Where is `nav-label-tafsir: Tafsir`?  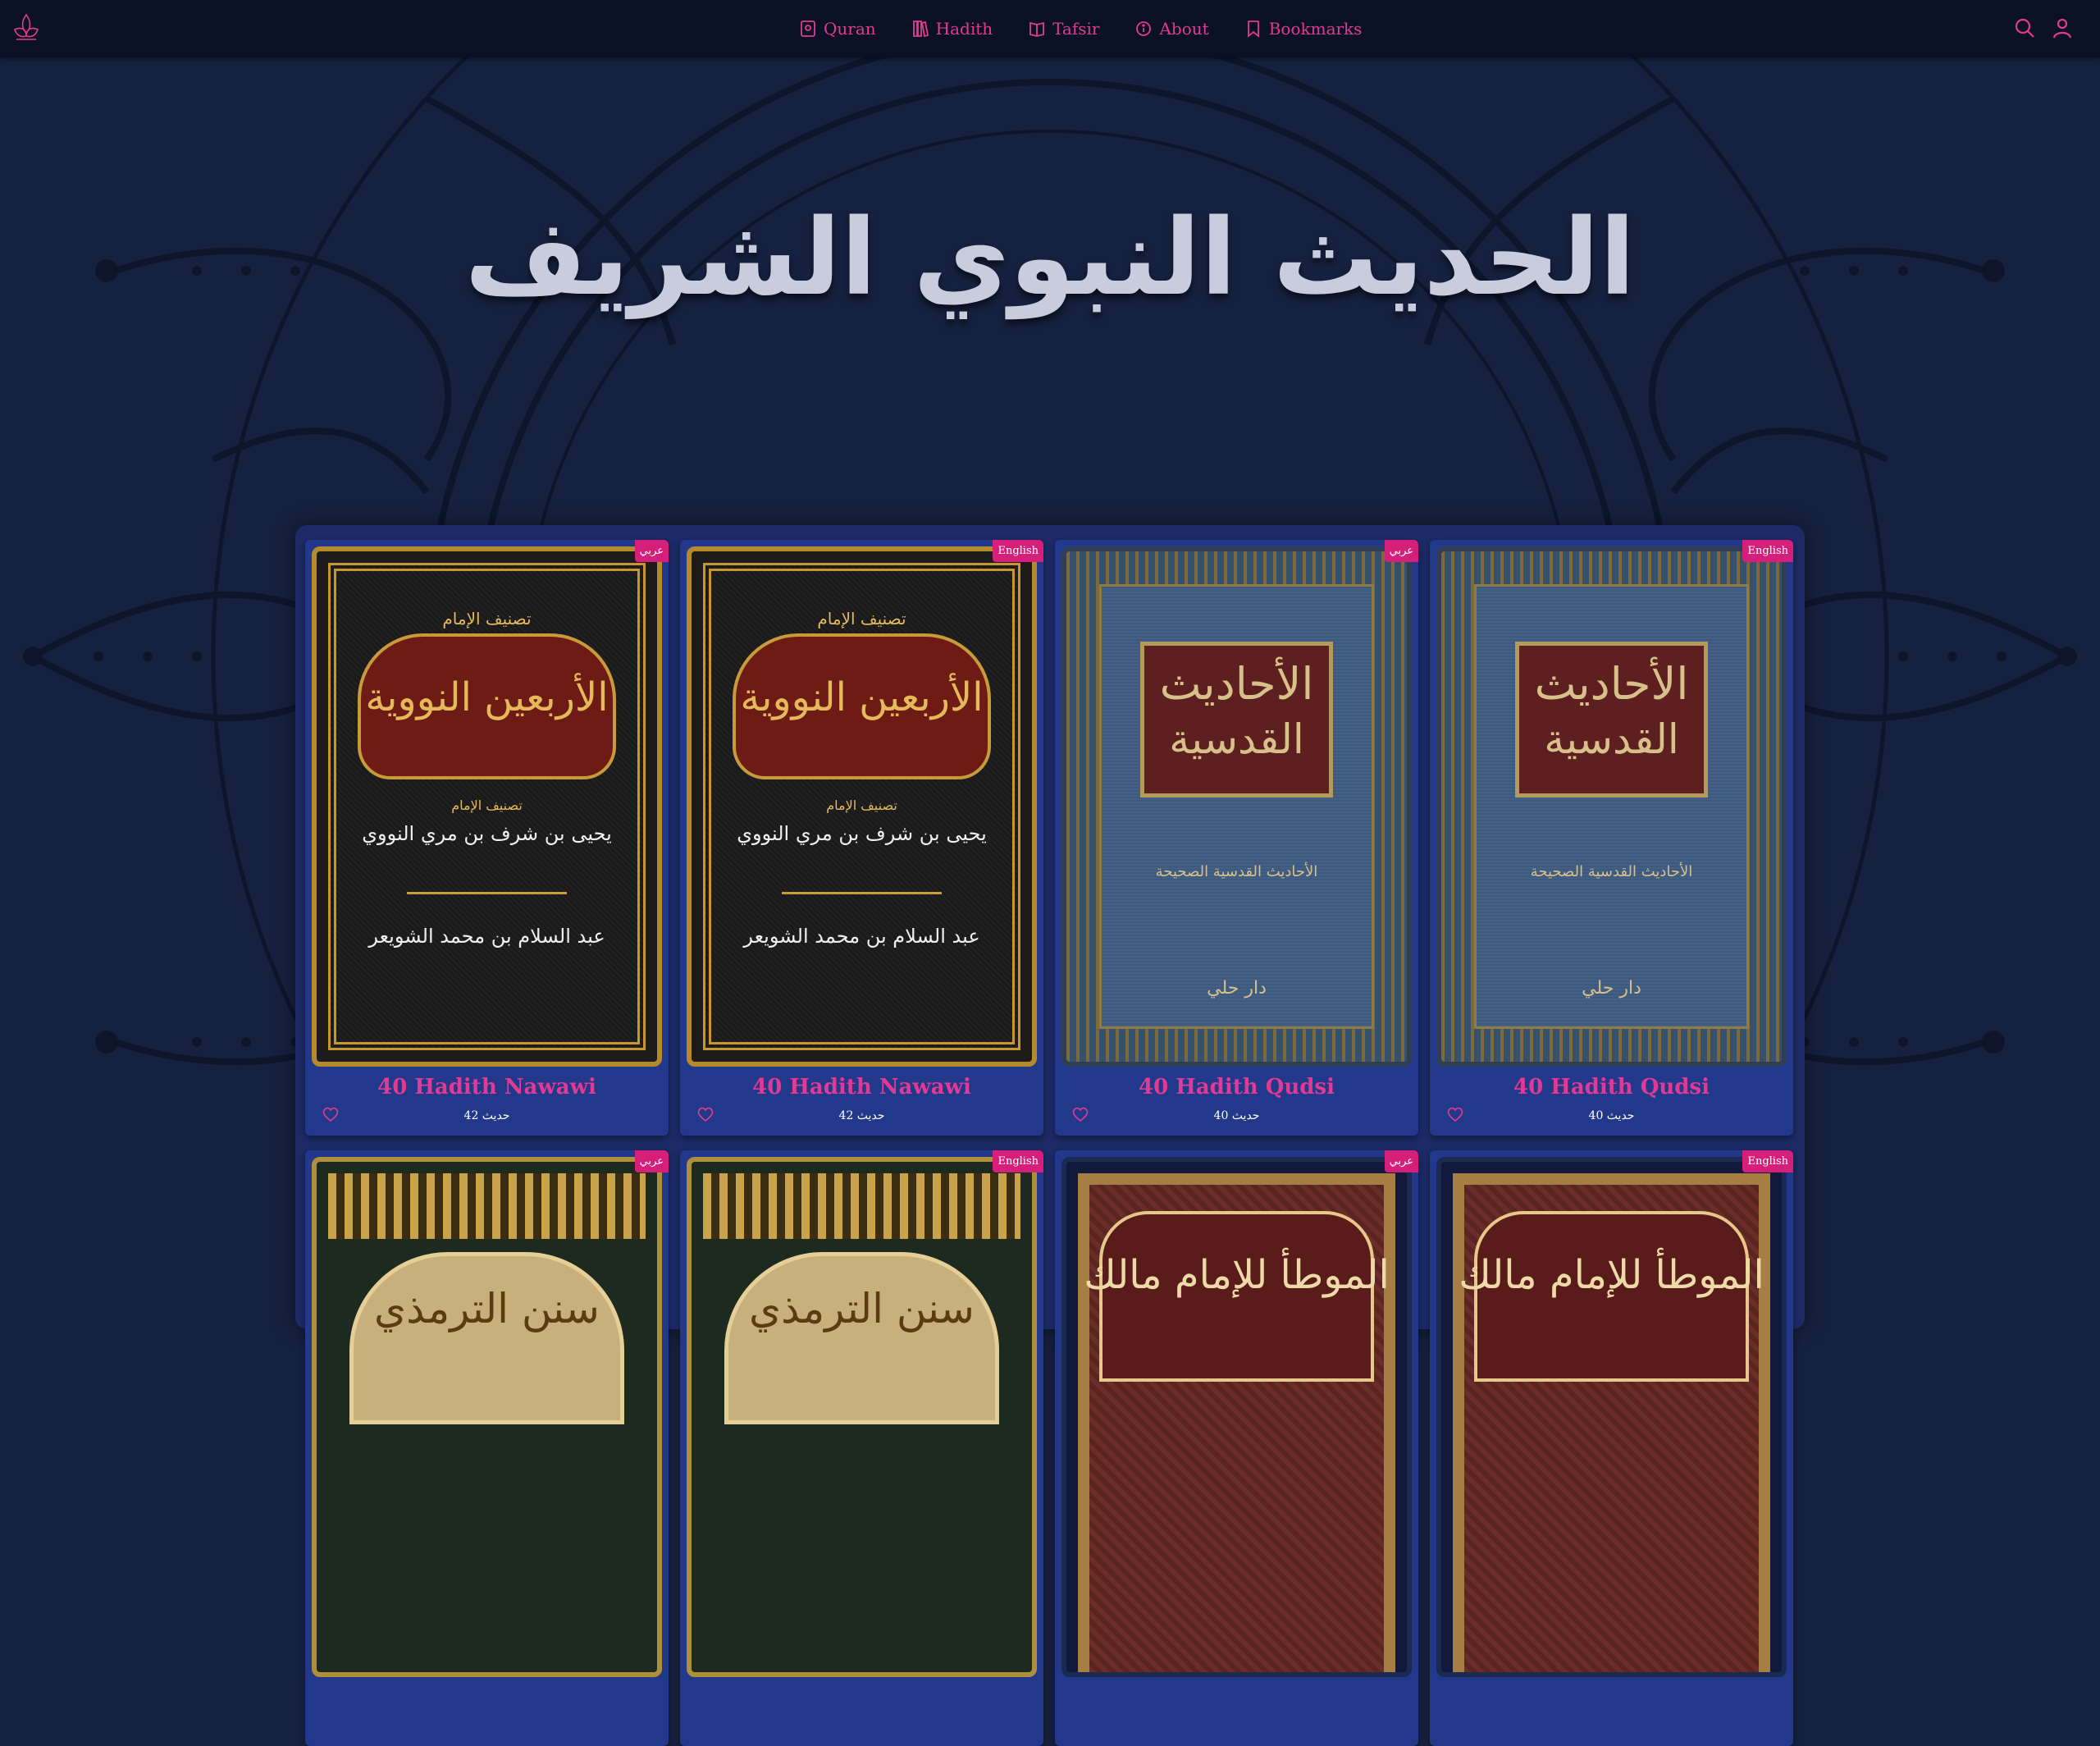
nav-label-tafsir: Tafsir is located at coordinates (1076, 29).